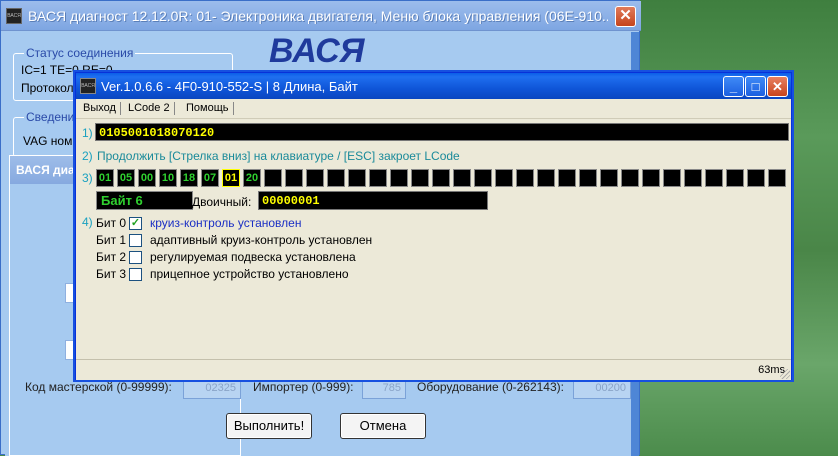 The image size is (838, 456). I want to click on bit-description: регулируемая подвеска установлена, so click(253, 257).